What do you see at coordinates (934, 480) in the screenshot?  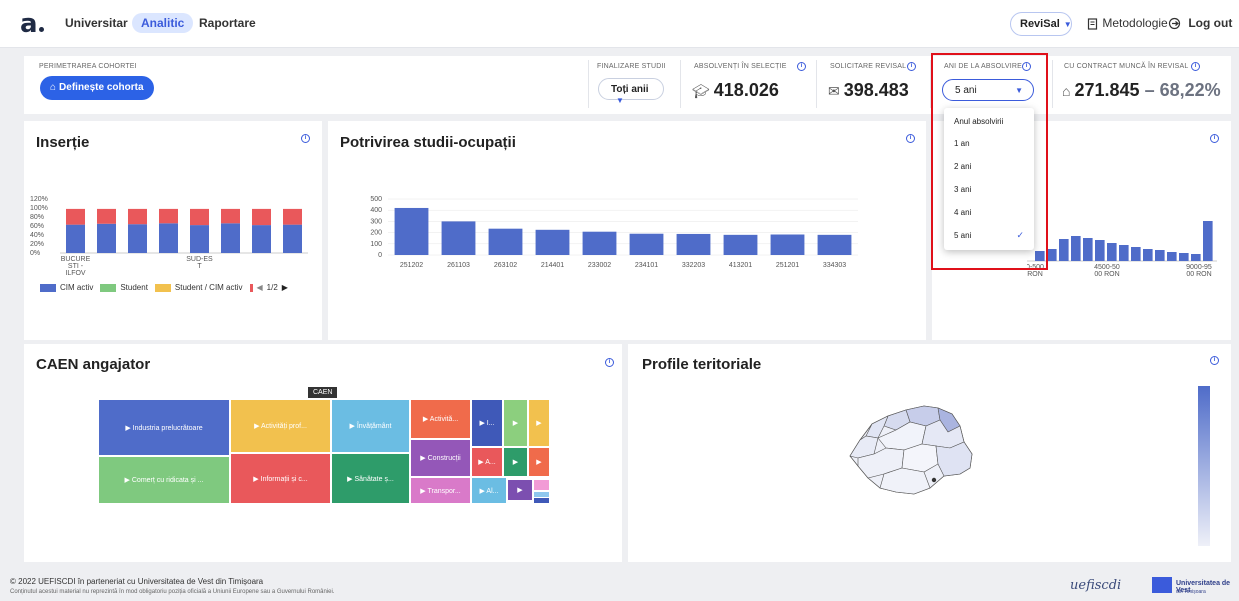 I see `bucharest-marker` at bounding box center [934, 480].